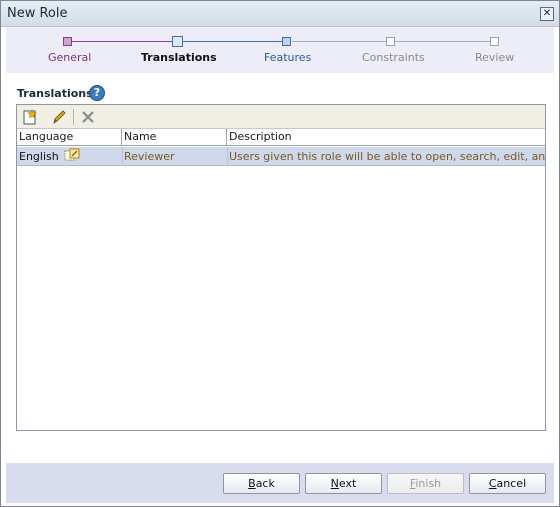 The width and height of the screenshot is (560, 507). Describe the element at coordinates (390, 41) in the screenshot. I see `train-stop-constraints` at that location.